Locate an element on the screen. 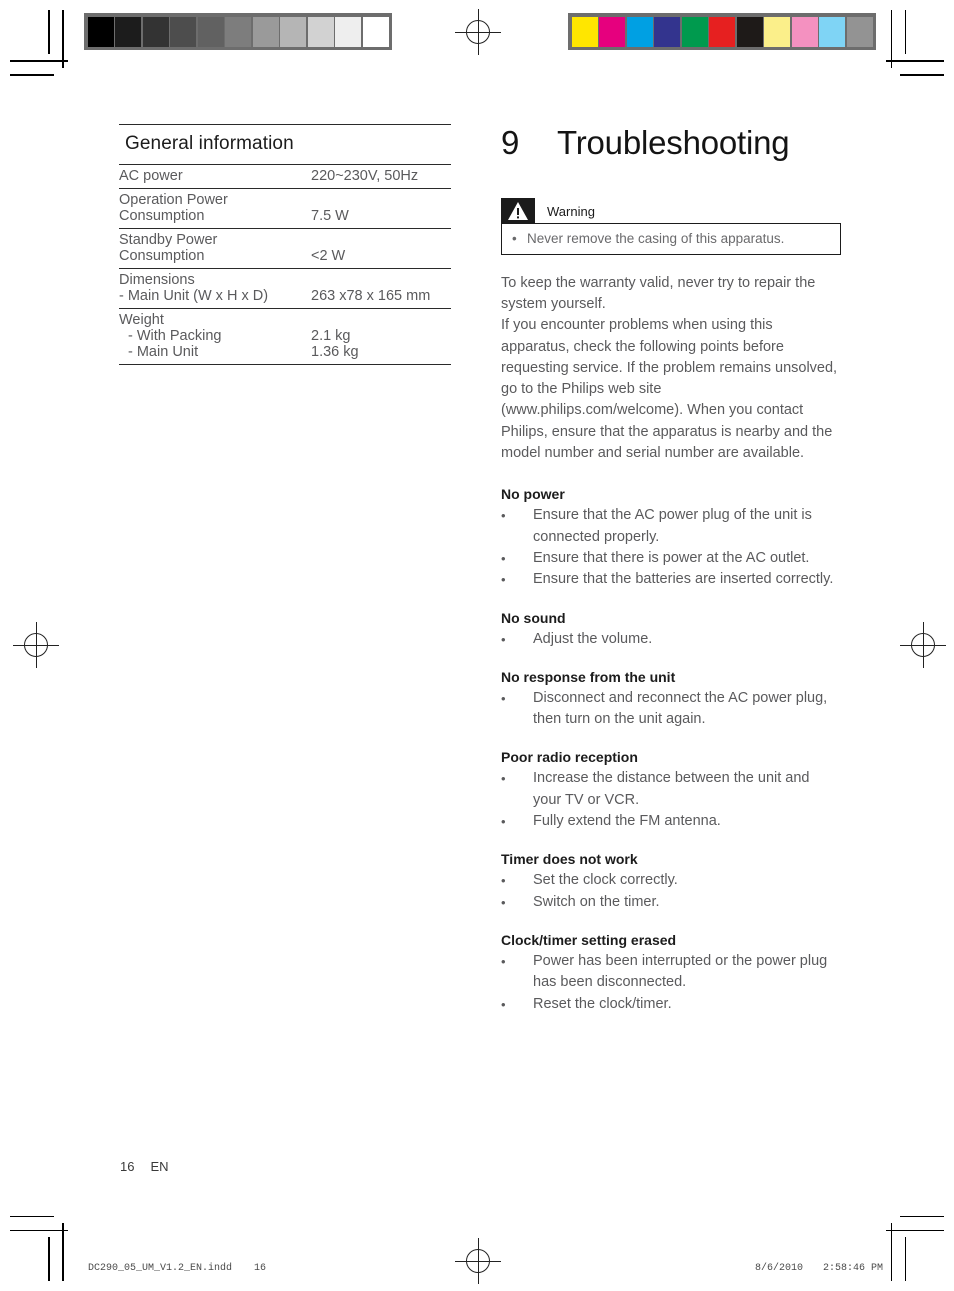 The height and width of the screenshot is (1291, 954). row-key-line1: Operation Power is located at coordinates (173, 200).